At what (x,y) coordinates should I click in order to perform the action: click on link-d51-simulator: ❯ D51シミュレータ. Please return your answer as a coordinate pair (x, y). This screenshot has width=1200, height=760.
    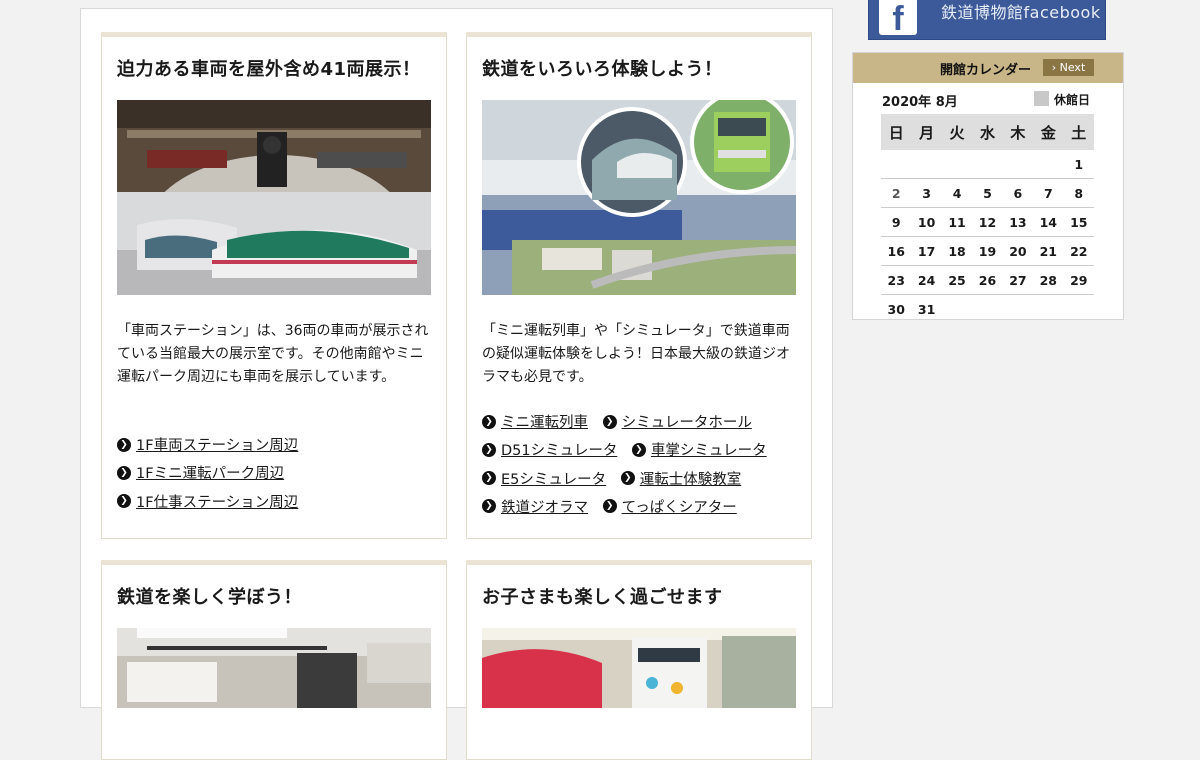
    Looking at the image, I should click on (549, 449).